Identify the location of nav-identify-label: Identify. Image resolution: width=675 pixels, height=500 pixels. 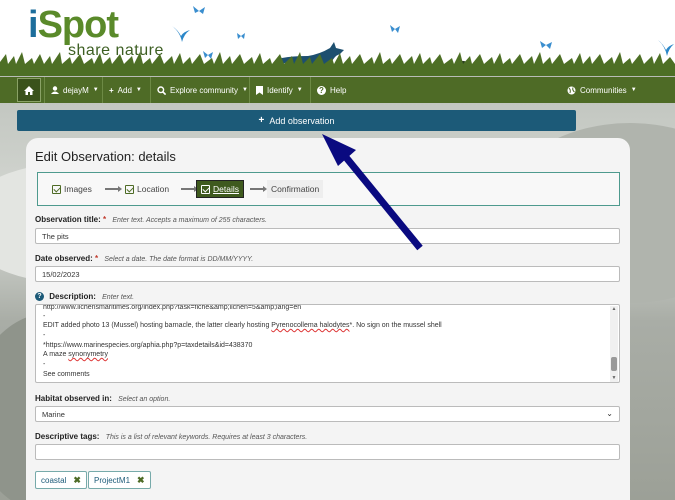
(280, 90).